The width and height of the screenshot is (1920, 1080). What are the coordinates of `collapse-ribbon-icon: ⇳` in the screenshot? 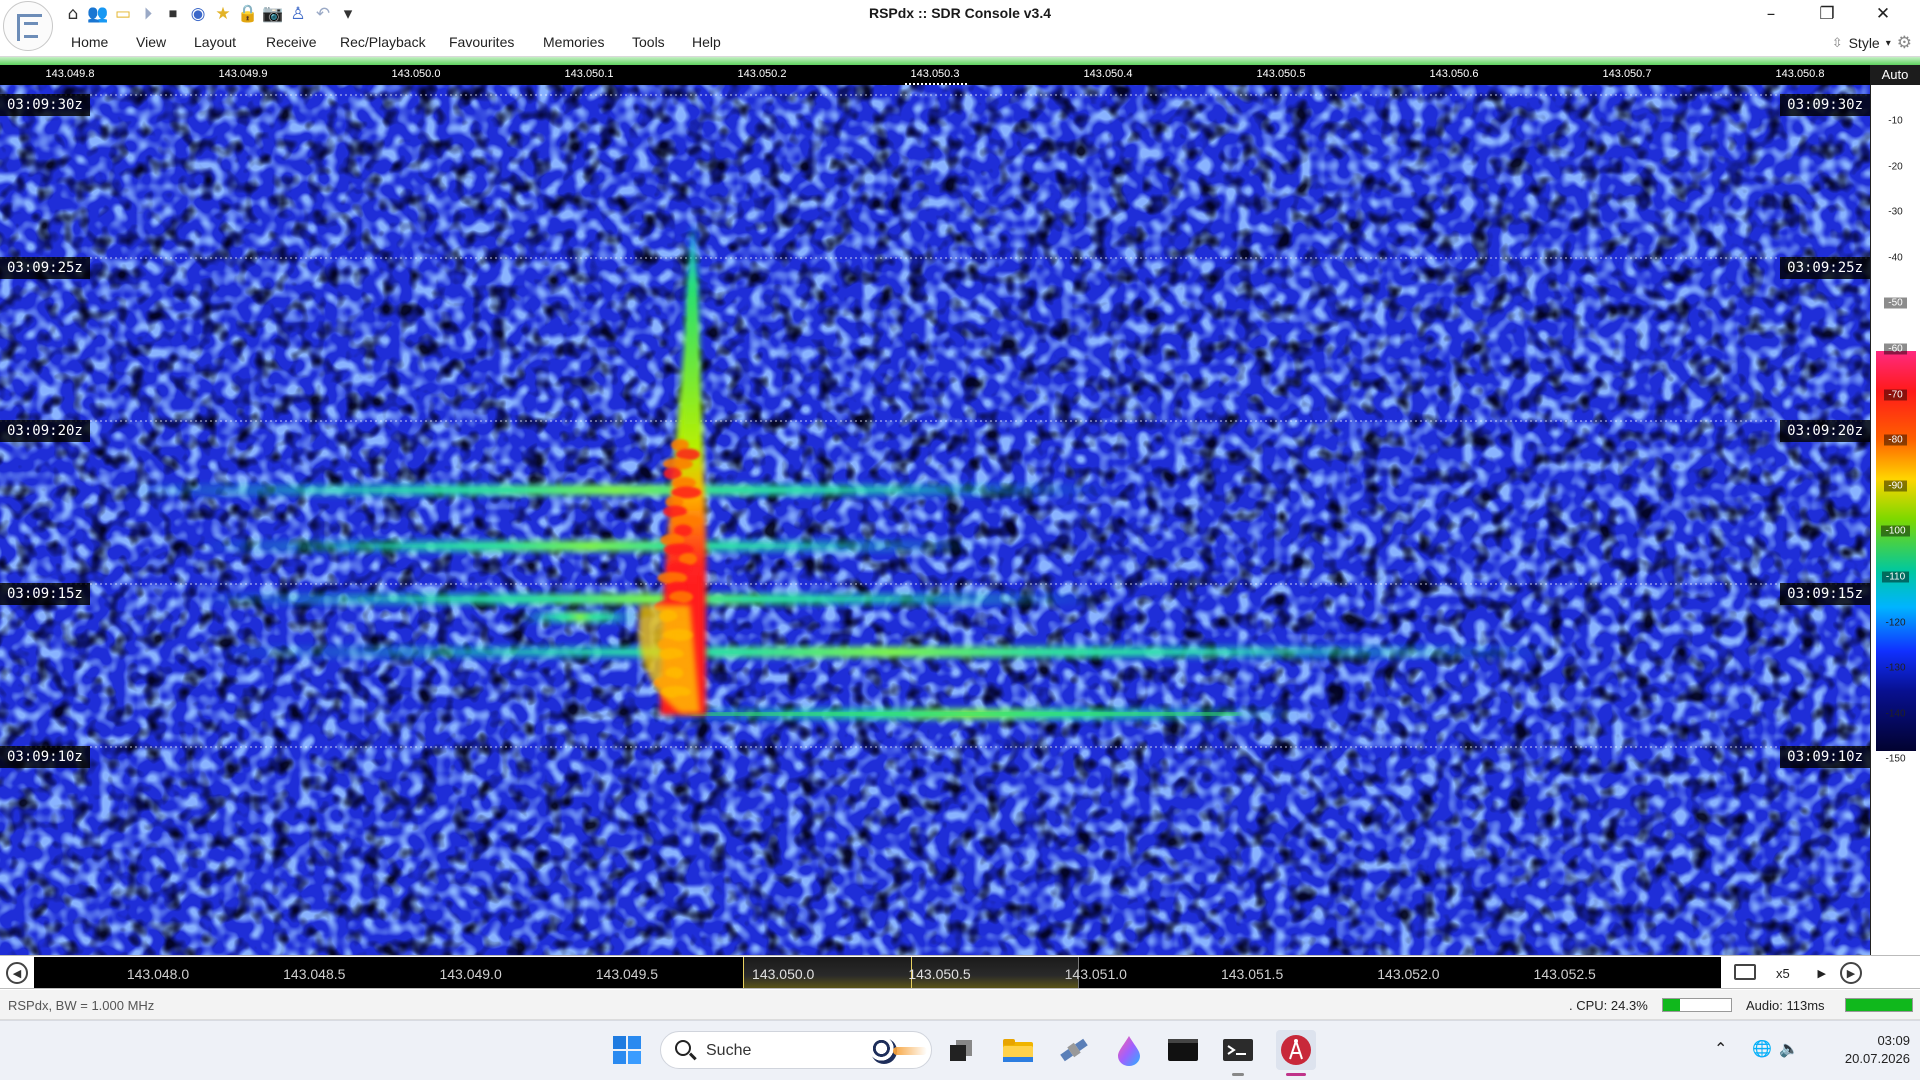 It's located at (1837, 43).